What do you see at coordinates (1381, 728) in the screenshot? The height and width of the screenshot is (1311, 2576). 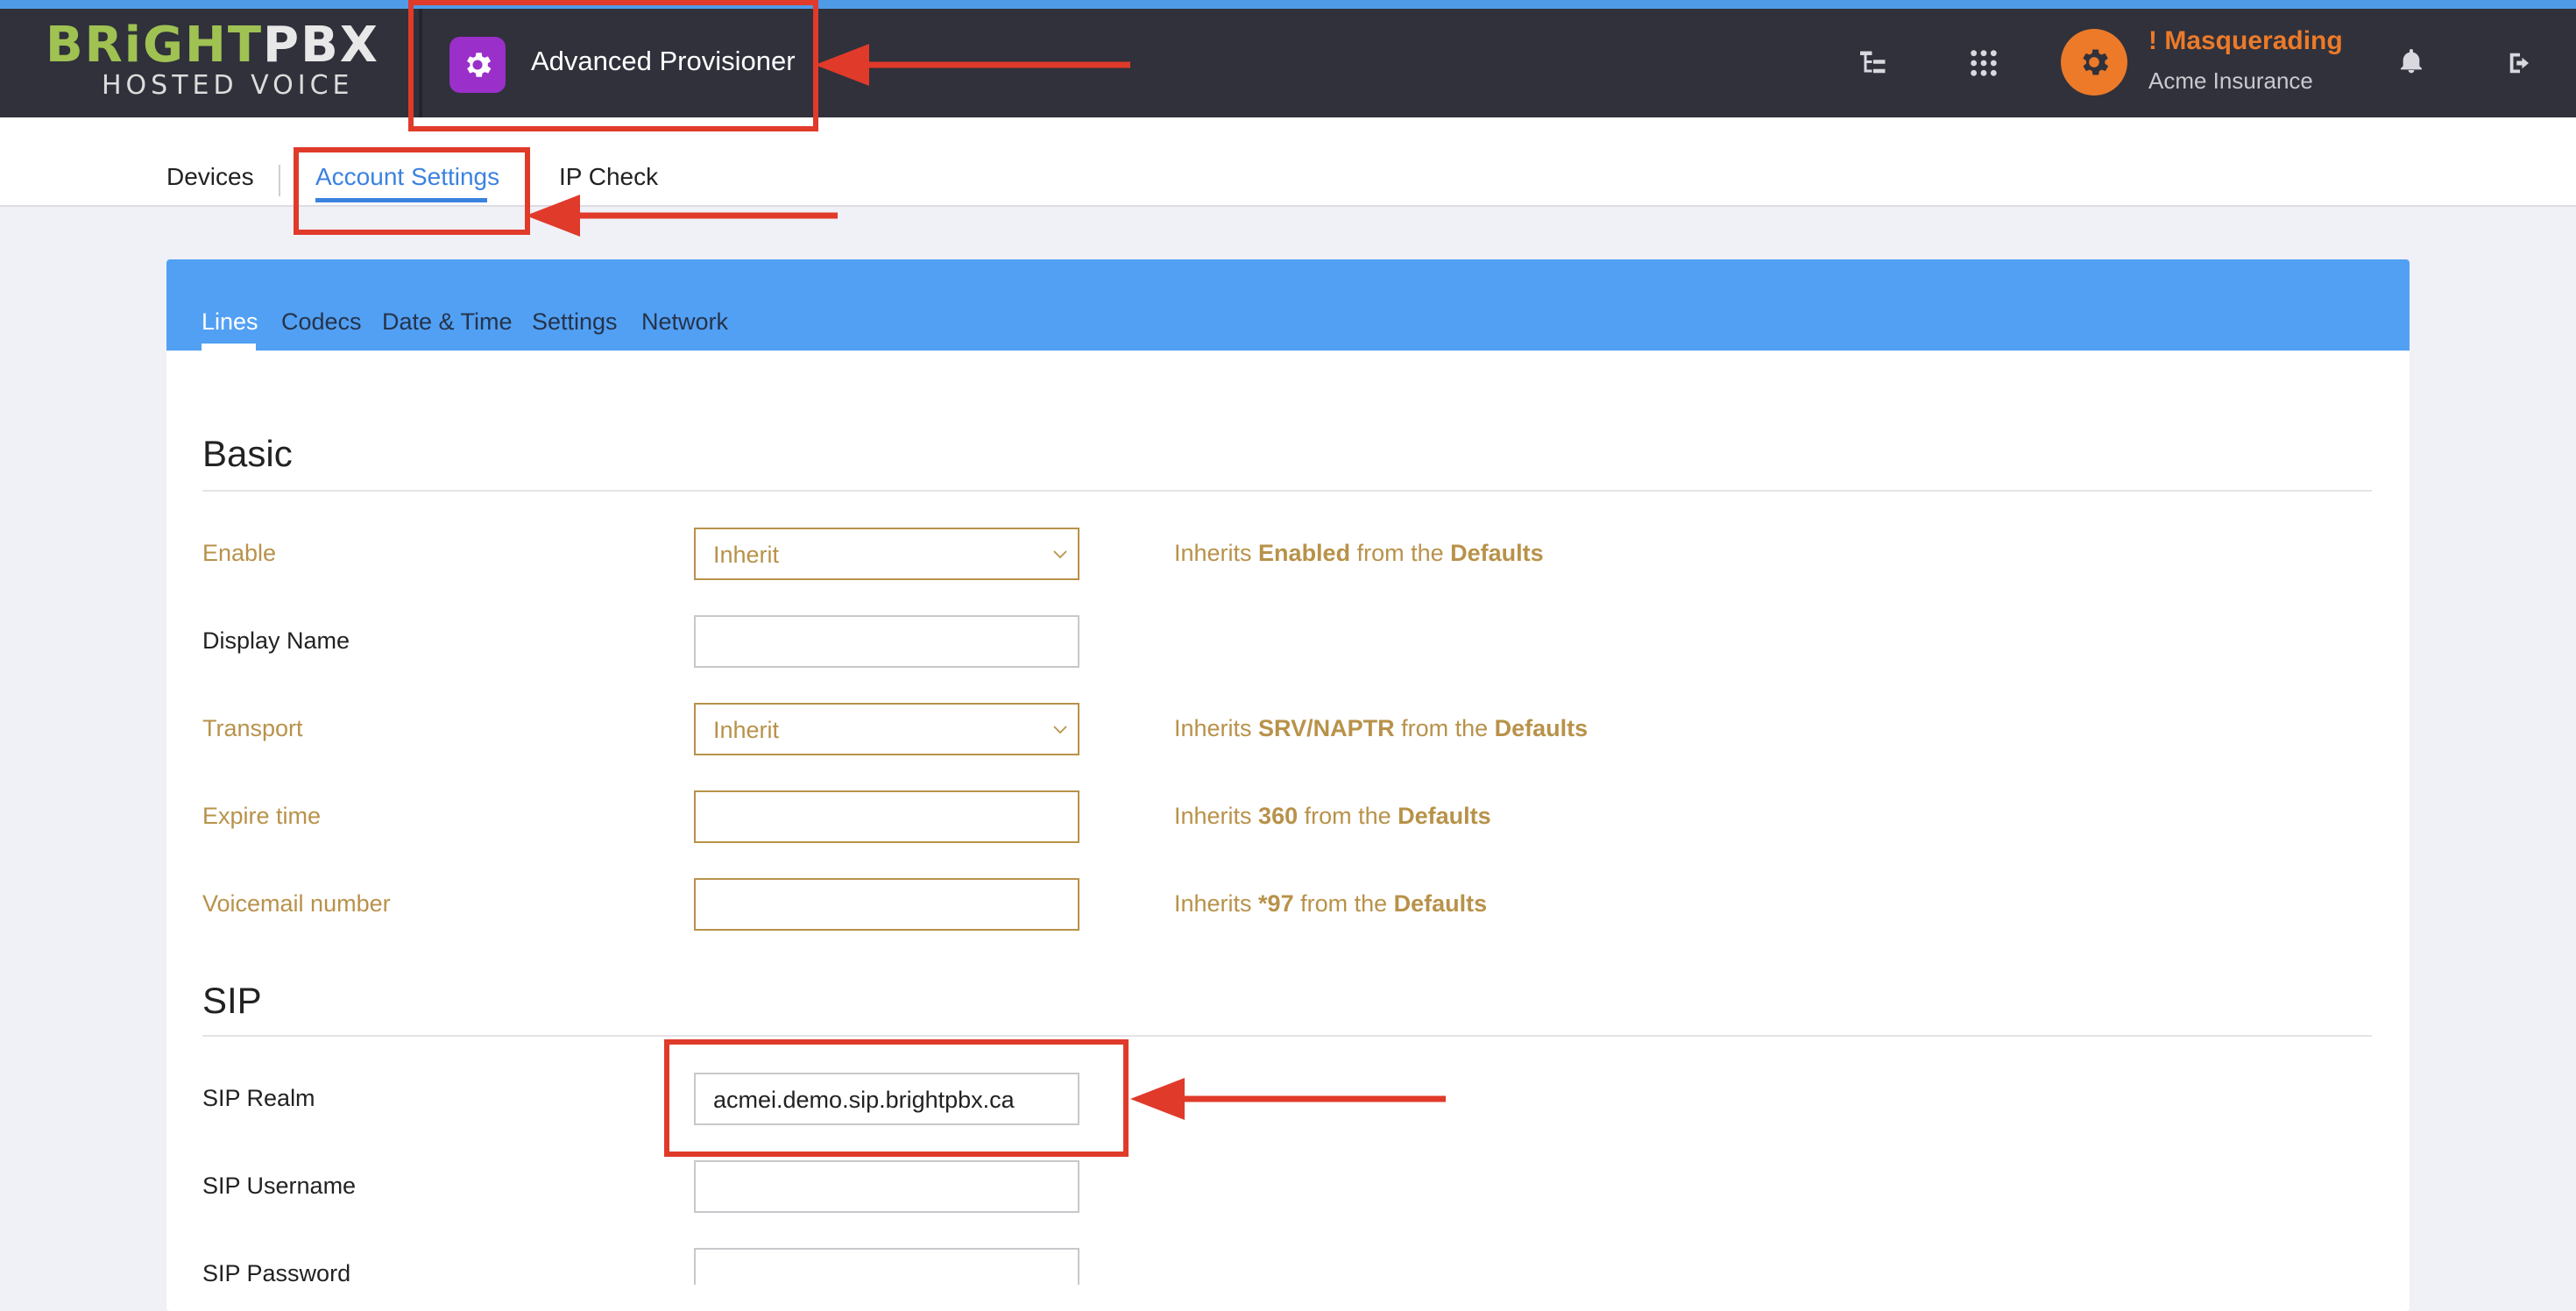 I see `transport-inherit-hint: Inherits SRV/NAPTR from the Defaults` at bounding box center [1381, 728].